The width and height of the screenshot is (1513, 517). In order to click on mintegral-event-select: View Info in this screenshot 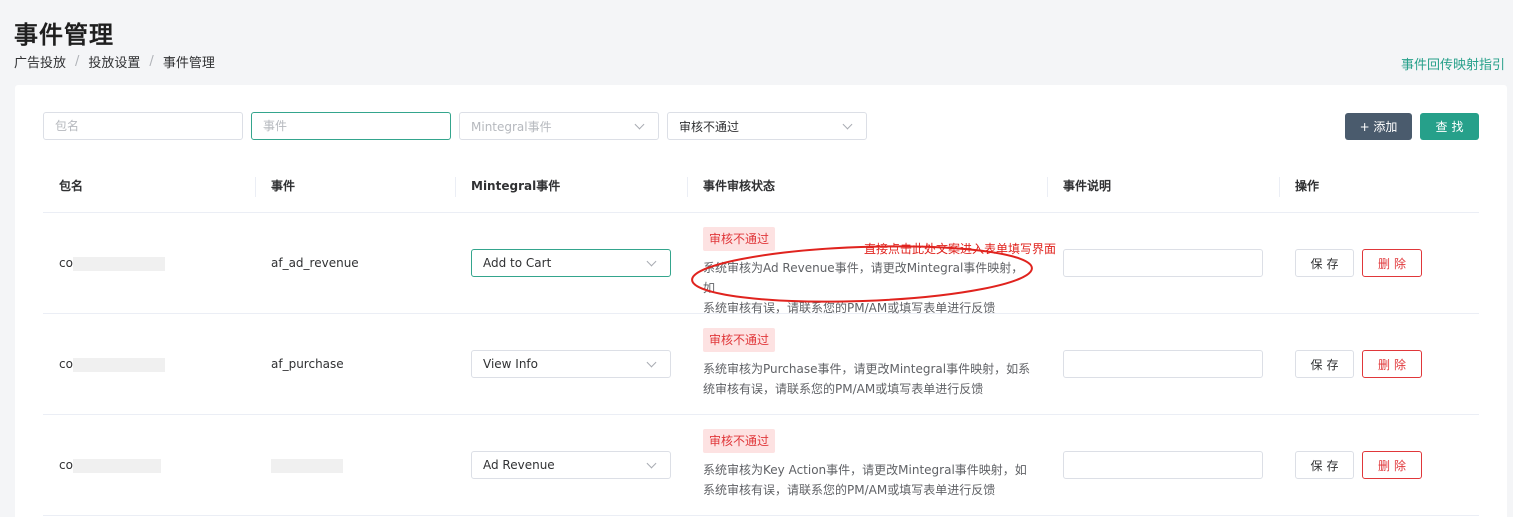, I will do `click(571, 364)`.